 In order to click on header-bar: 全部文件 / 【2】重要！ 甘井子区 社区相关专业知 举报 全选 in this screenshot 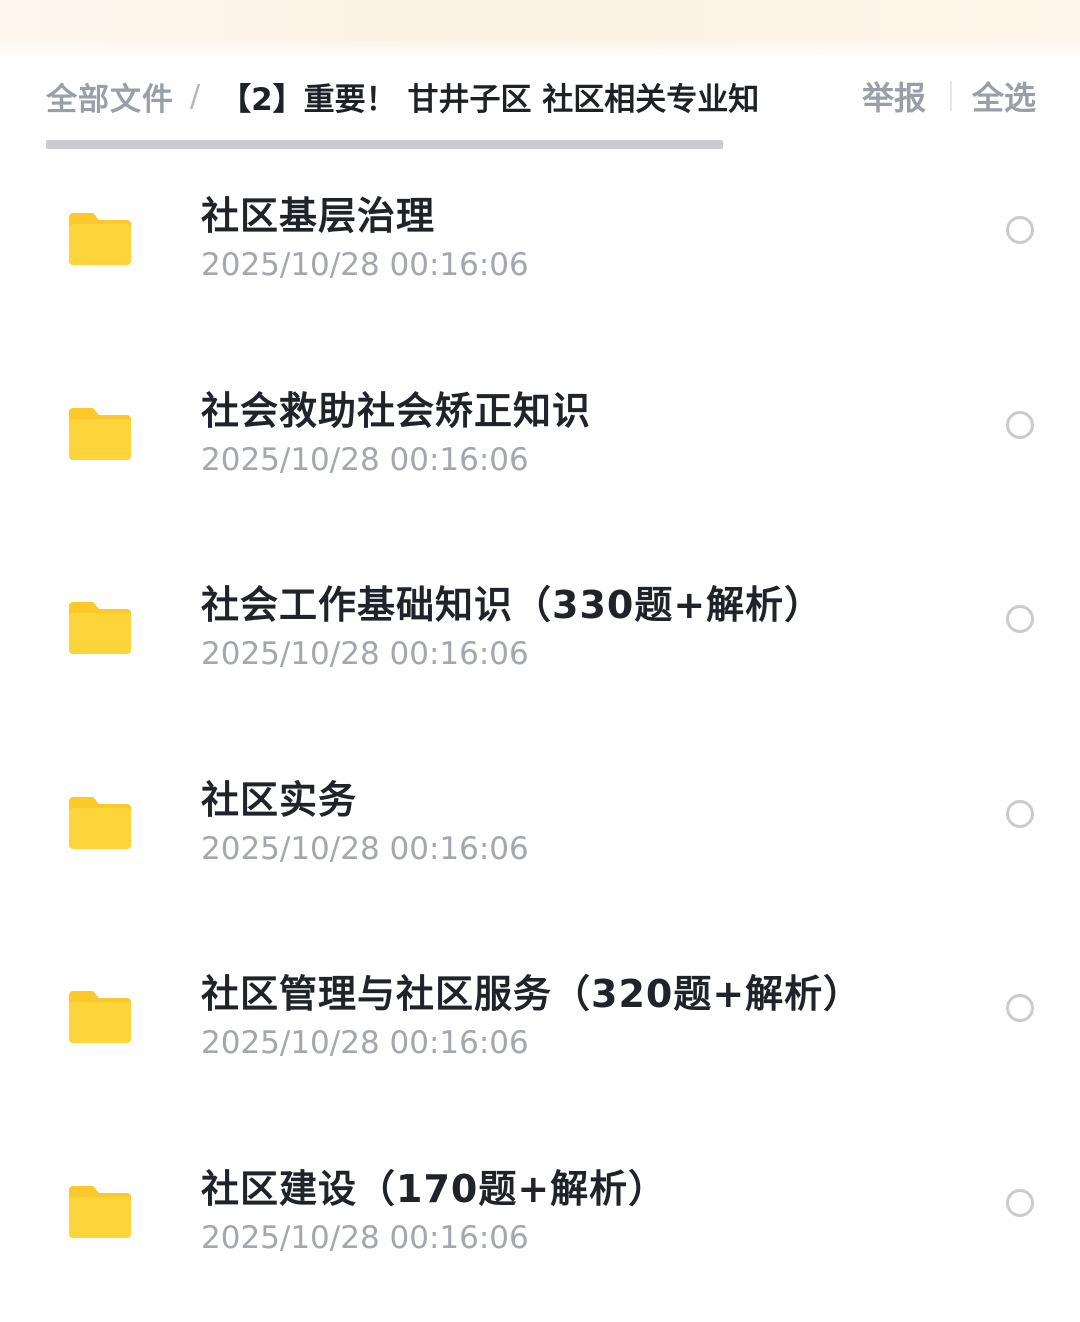, I will do `click(541, 96)`.